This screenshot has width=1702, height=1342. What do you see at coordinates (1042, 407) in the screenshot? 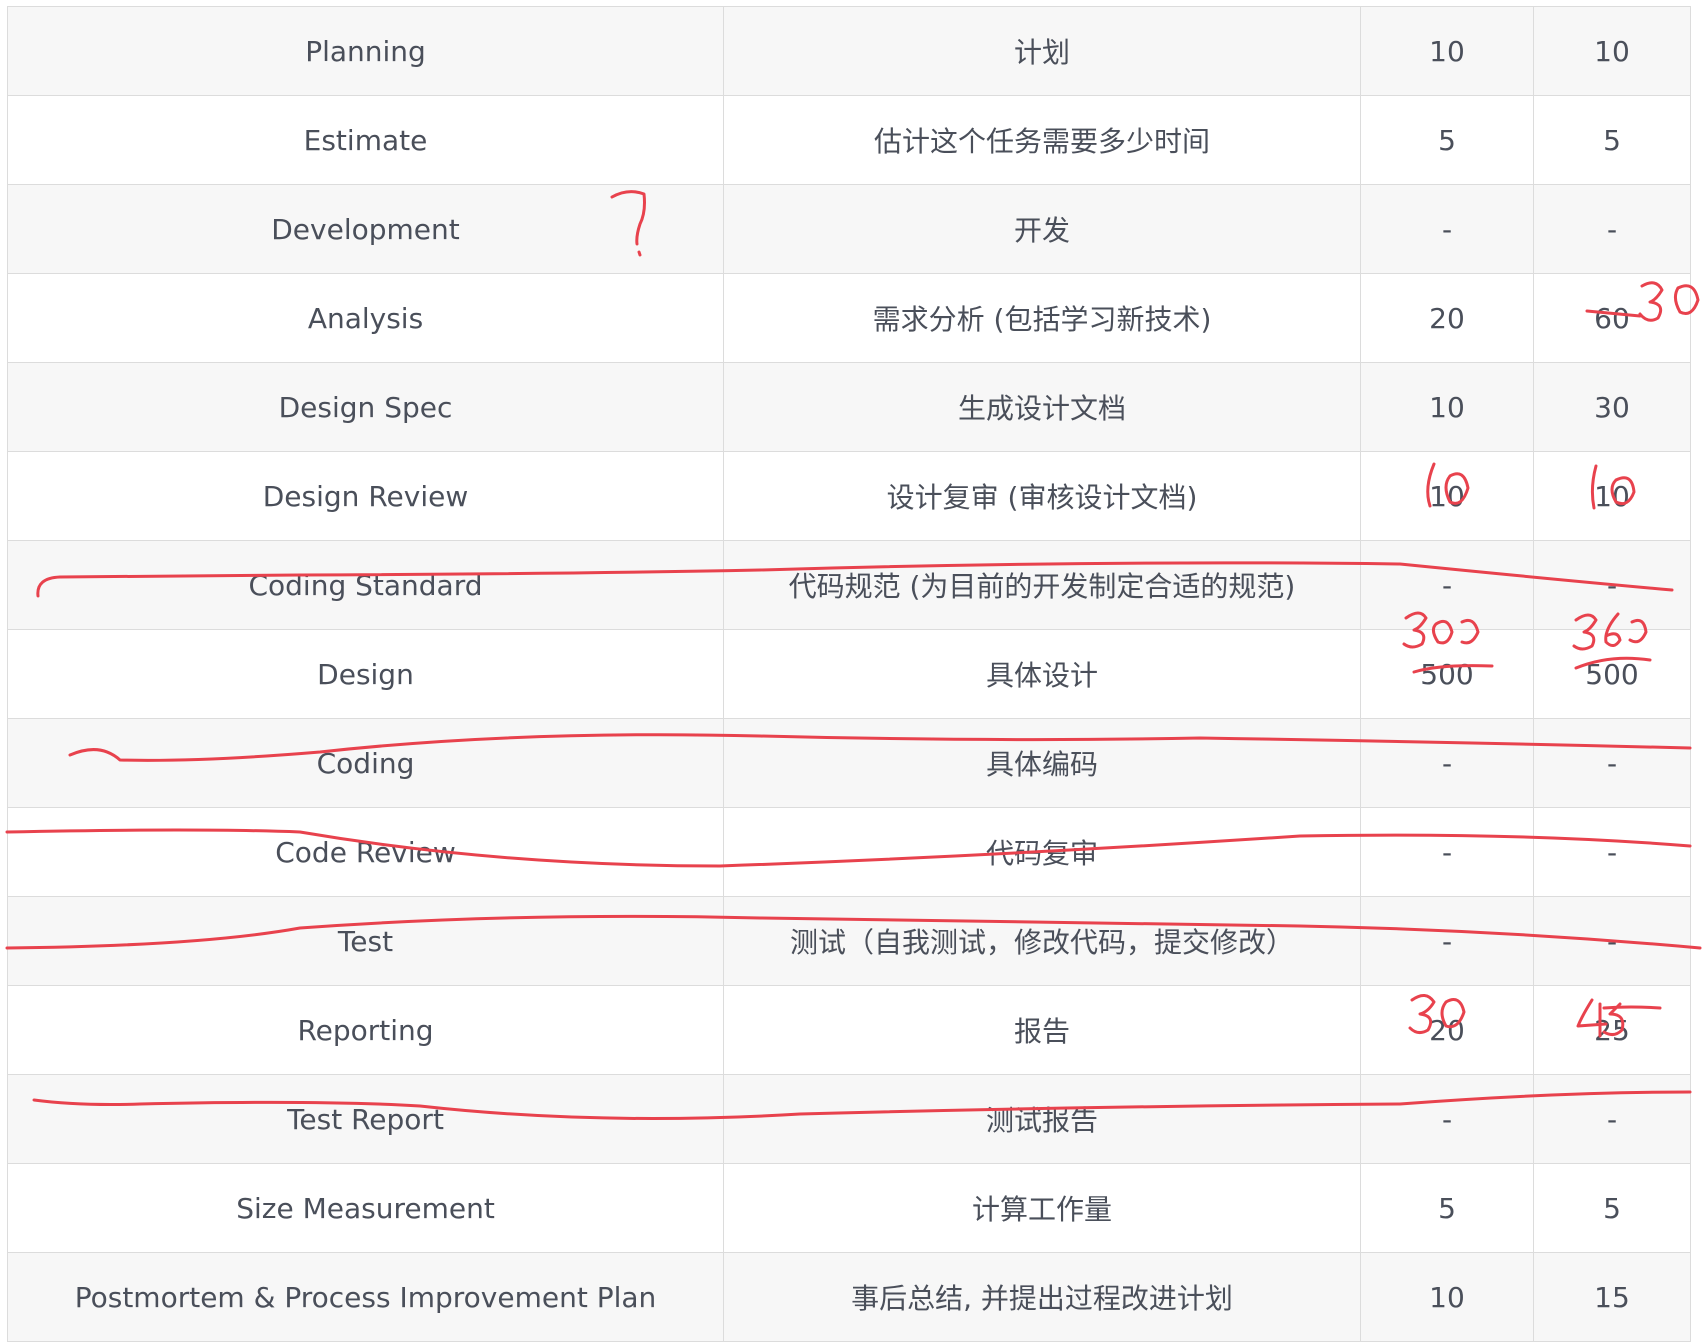
I see `description-cell: 生成设计文档` at bounding box center [1042, 407].